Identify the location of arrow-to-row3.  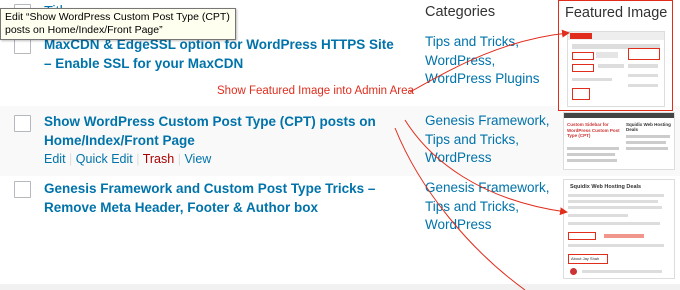
(486, 167).